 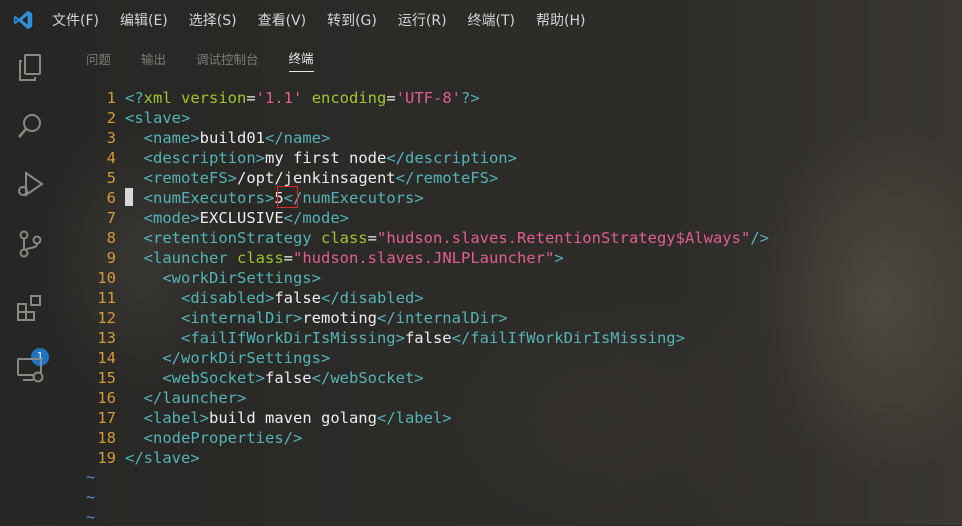 What do you see at coordinates (491, 20) in the screenshot?
I see `menu-terminal: 终端(T)` at bounding box center [491, 20].